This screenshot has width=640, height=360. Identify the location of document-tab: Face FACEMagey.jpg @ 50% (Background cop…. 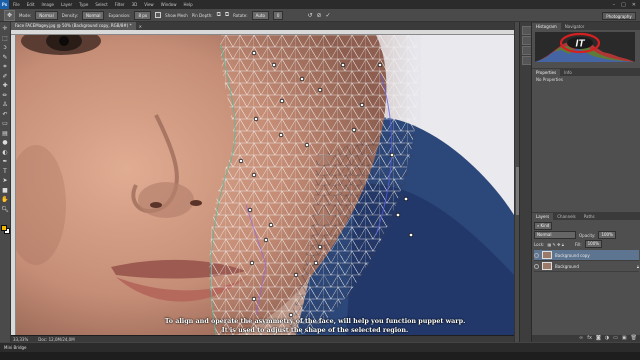
(73, 26).